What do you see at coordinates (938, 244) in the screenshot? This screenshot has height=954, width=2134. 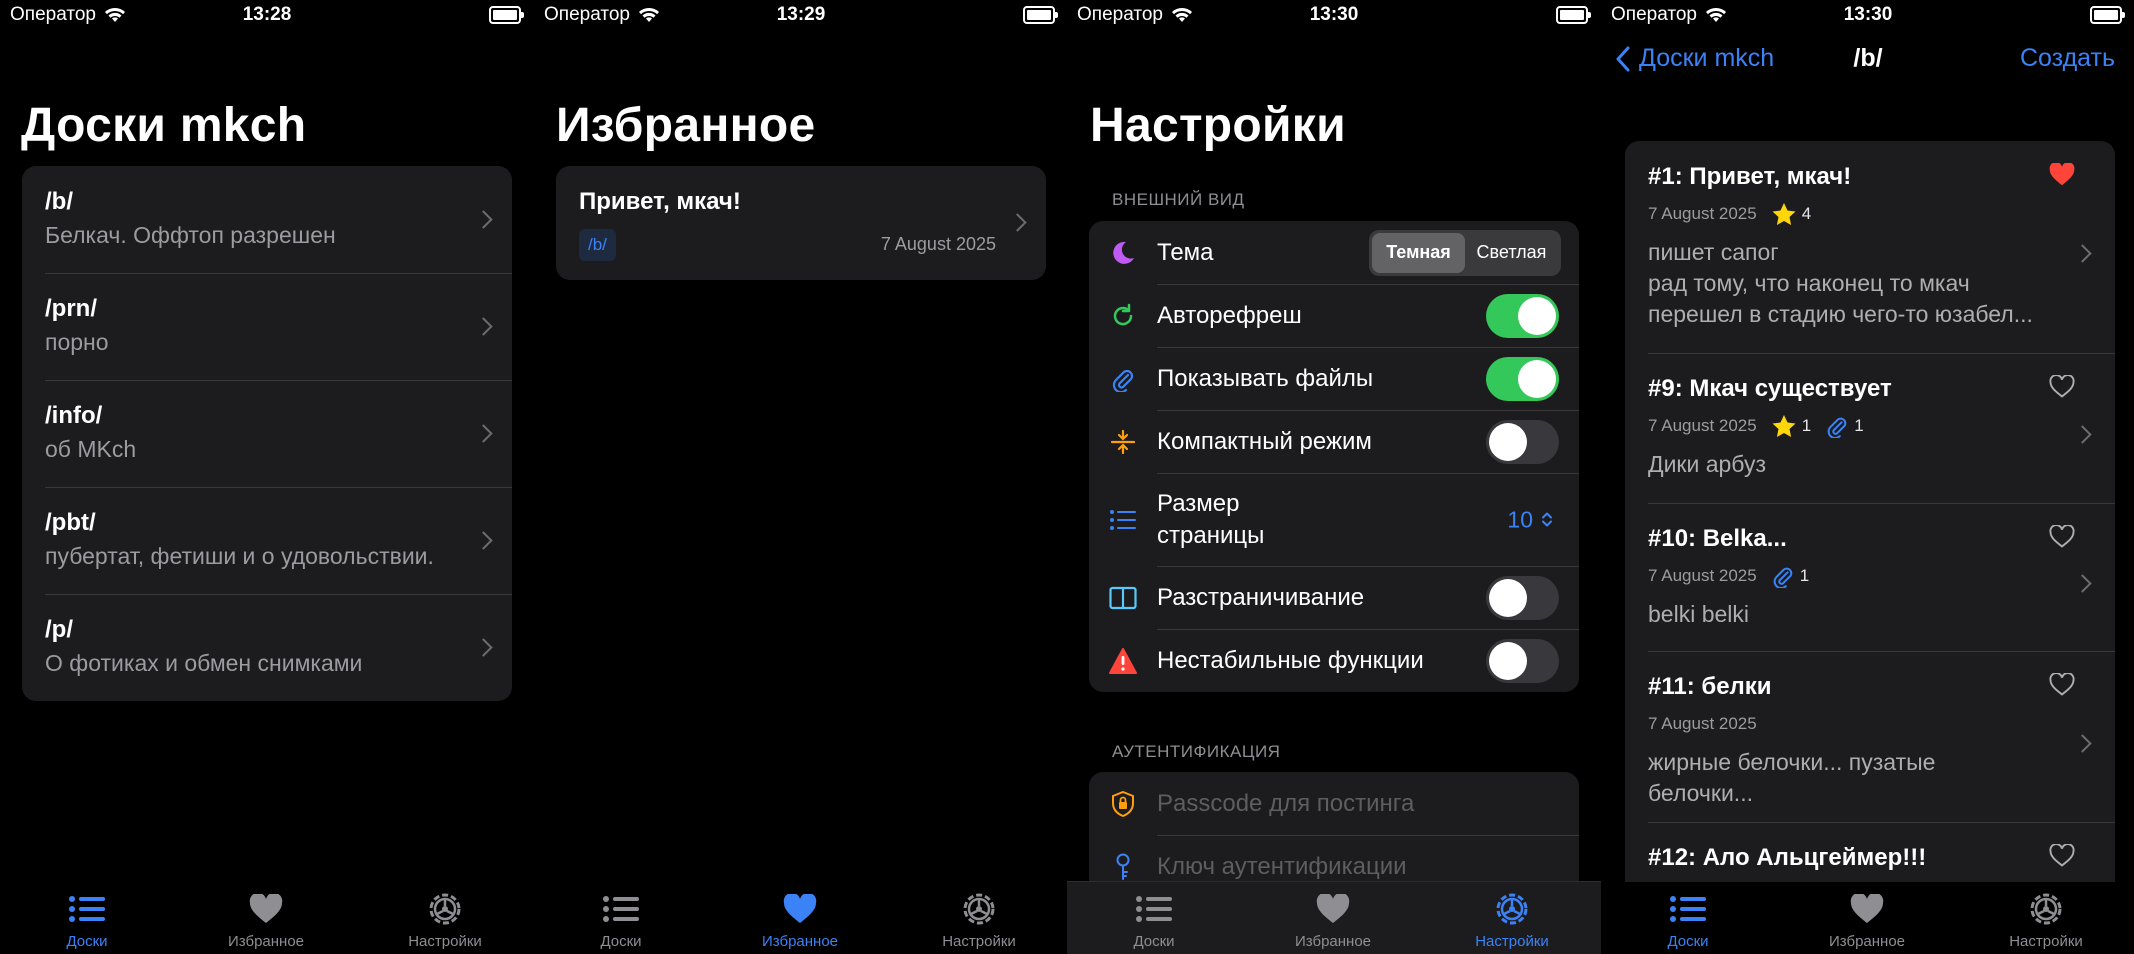 I see `favorite-date: 7 August 2025` at bounding box center [938, 244].